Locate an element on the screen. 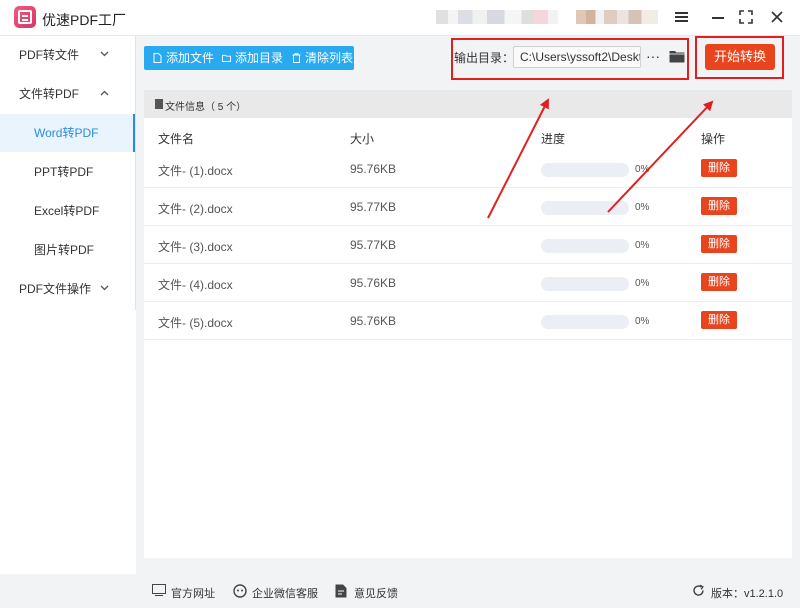 Image resolution: width=800 pixels, height=608 pixels. sidebar-item-file-to-pdf: 文件转PDF is located at coordinates (67, 94).